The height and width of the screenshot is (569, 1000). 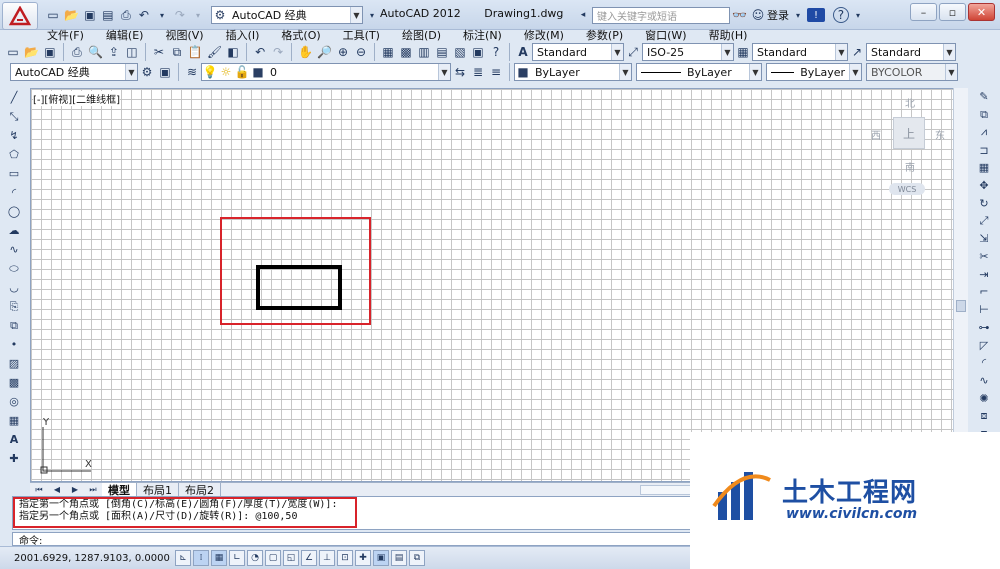 I want to click on prev-tab-icon: ◀, so click(x=57, y=490).